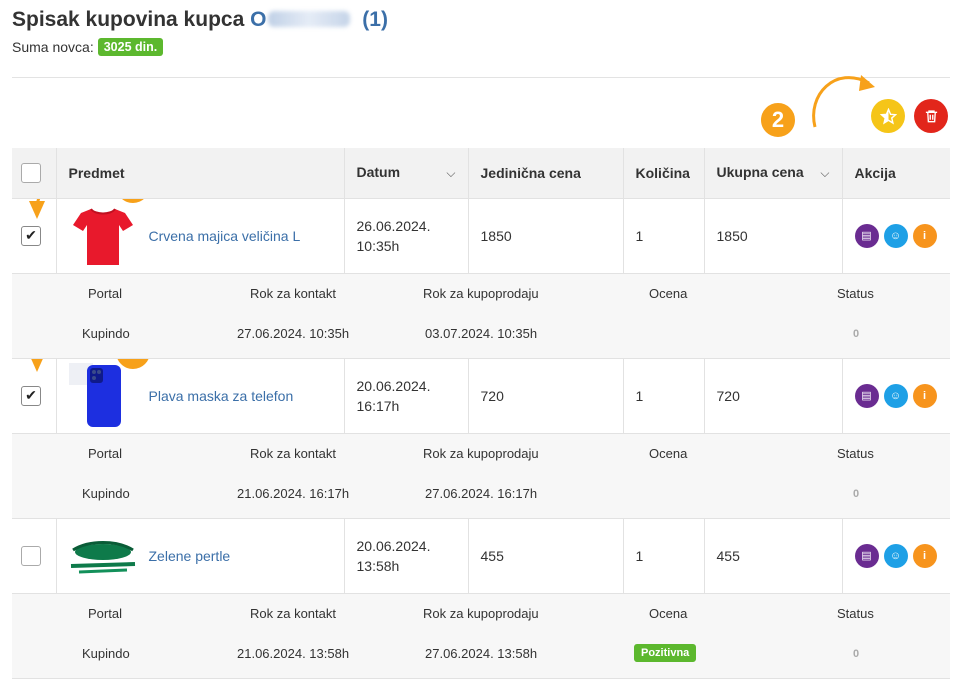 Image resolution: width=965 pixels, height=686 pixels. Describe the element at coordinates (200, 173) in the screenshot. I see `header-item: Predmet` at that location.